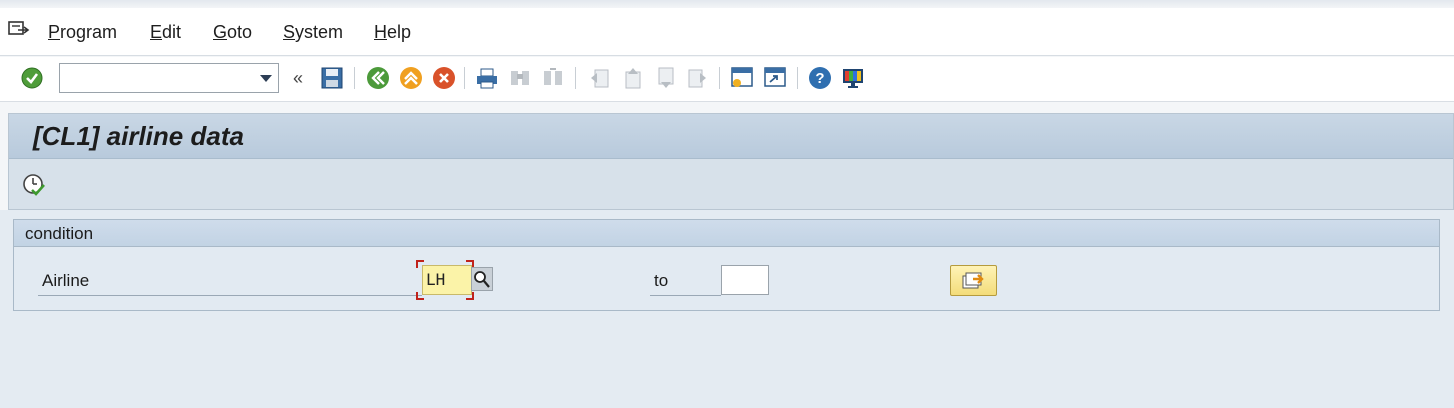  Describe the element at coordinates (698, 78) in the screenshot. I see `last-page-icon` at that location.